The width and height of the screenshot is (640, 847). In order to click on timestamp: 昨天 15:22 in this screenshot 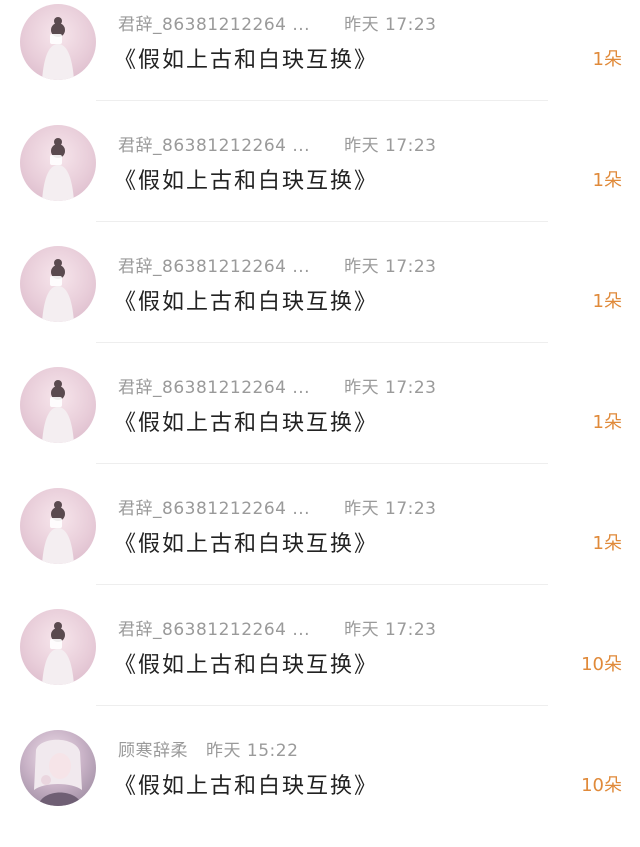, I will do `click(252, 751)`.